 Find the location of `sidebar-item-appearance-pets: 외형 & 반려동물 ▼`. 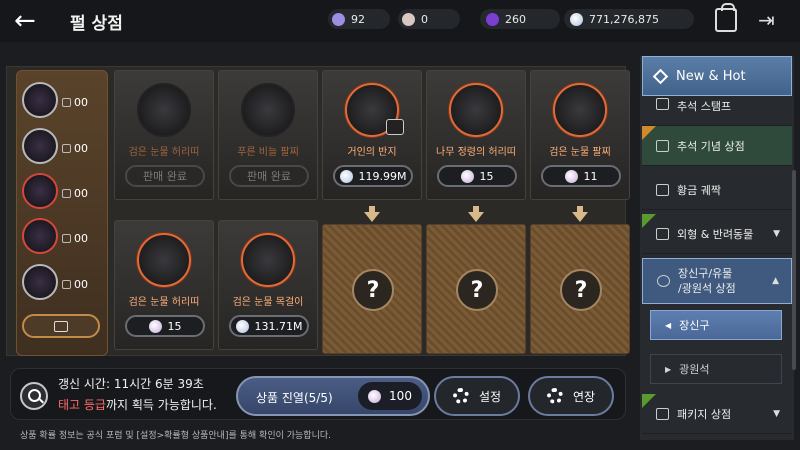

sidebar-item-appearance-pets: 외형 & 반려동물 ▼ is located at coordinates (717, 234).